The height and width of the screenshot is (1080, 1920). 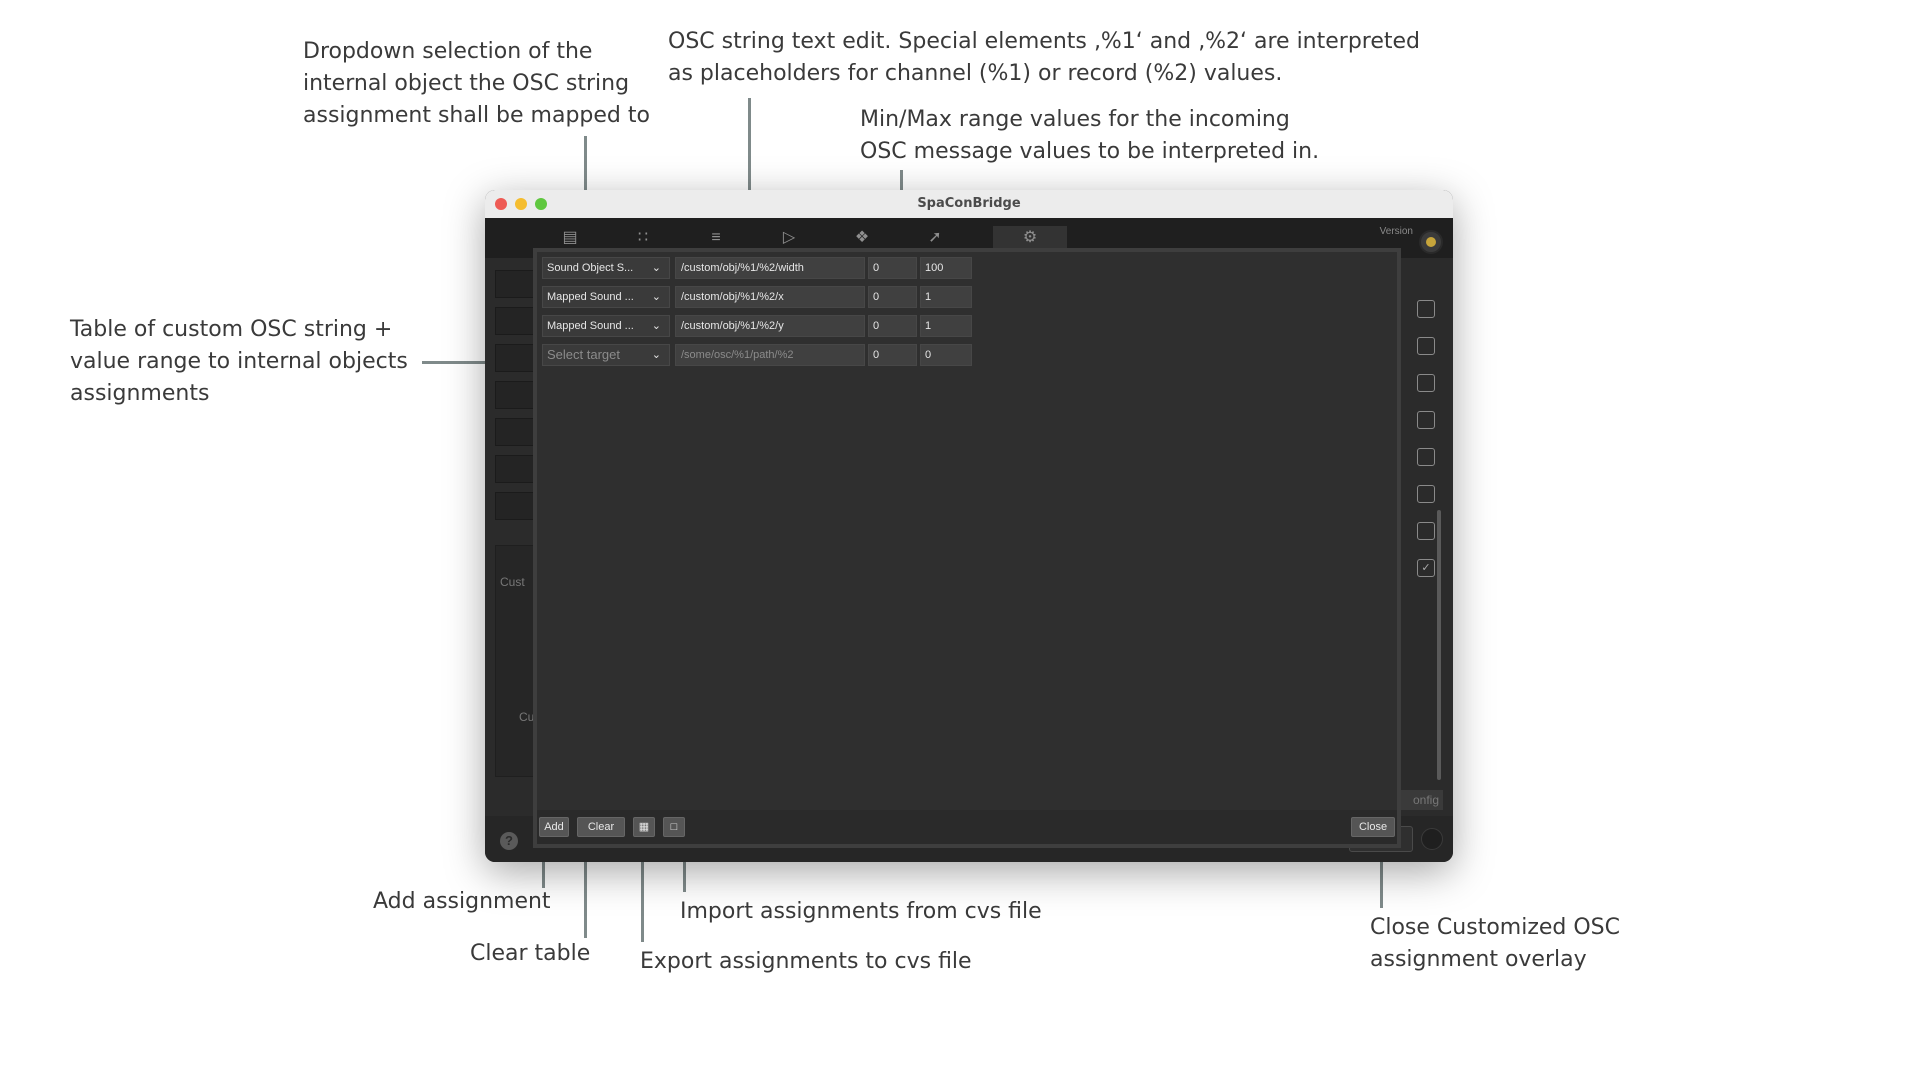 What do you see at coordinates (861, 911) in the screenshot?
I see `annotation-import: Import assignments from cvs file` at bounding box center [861, 911].